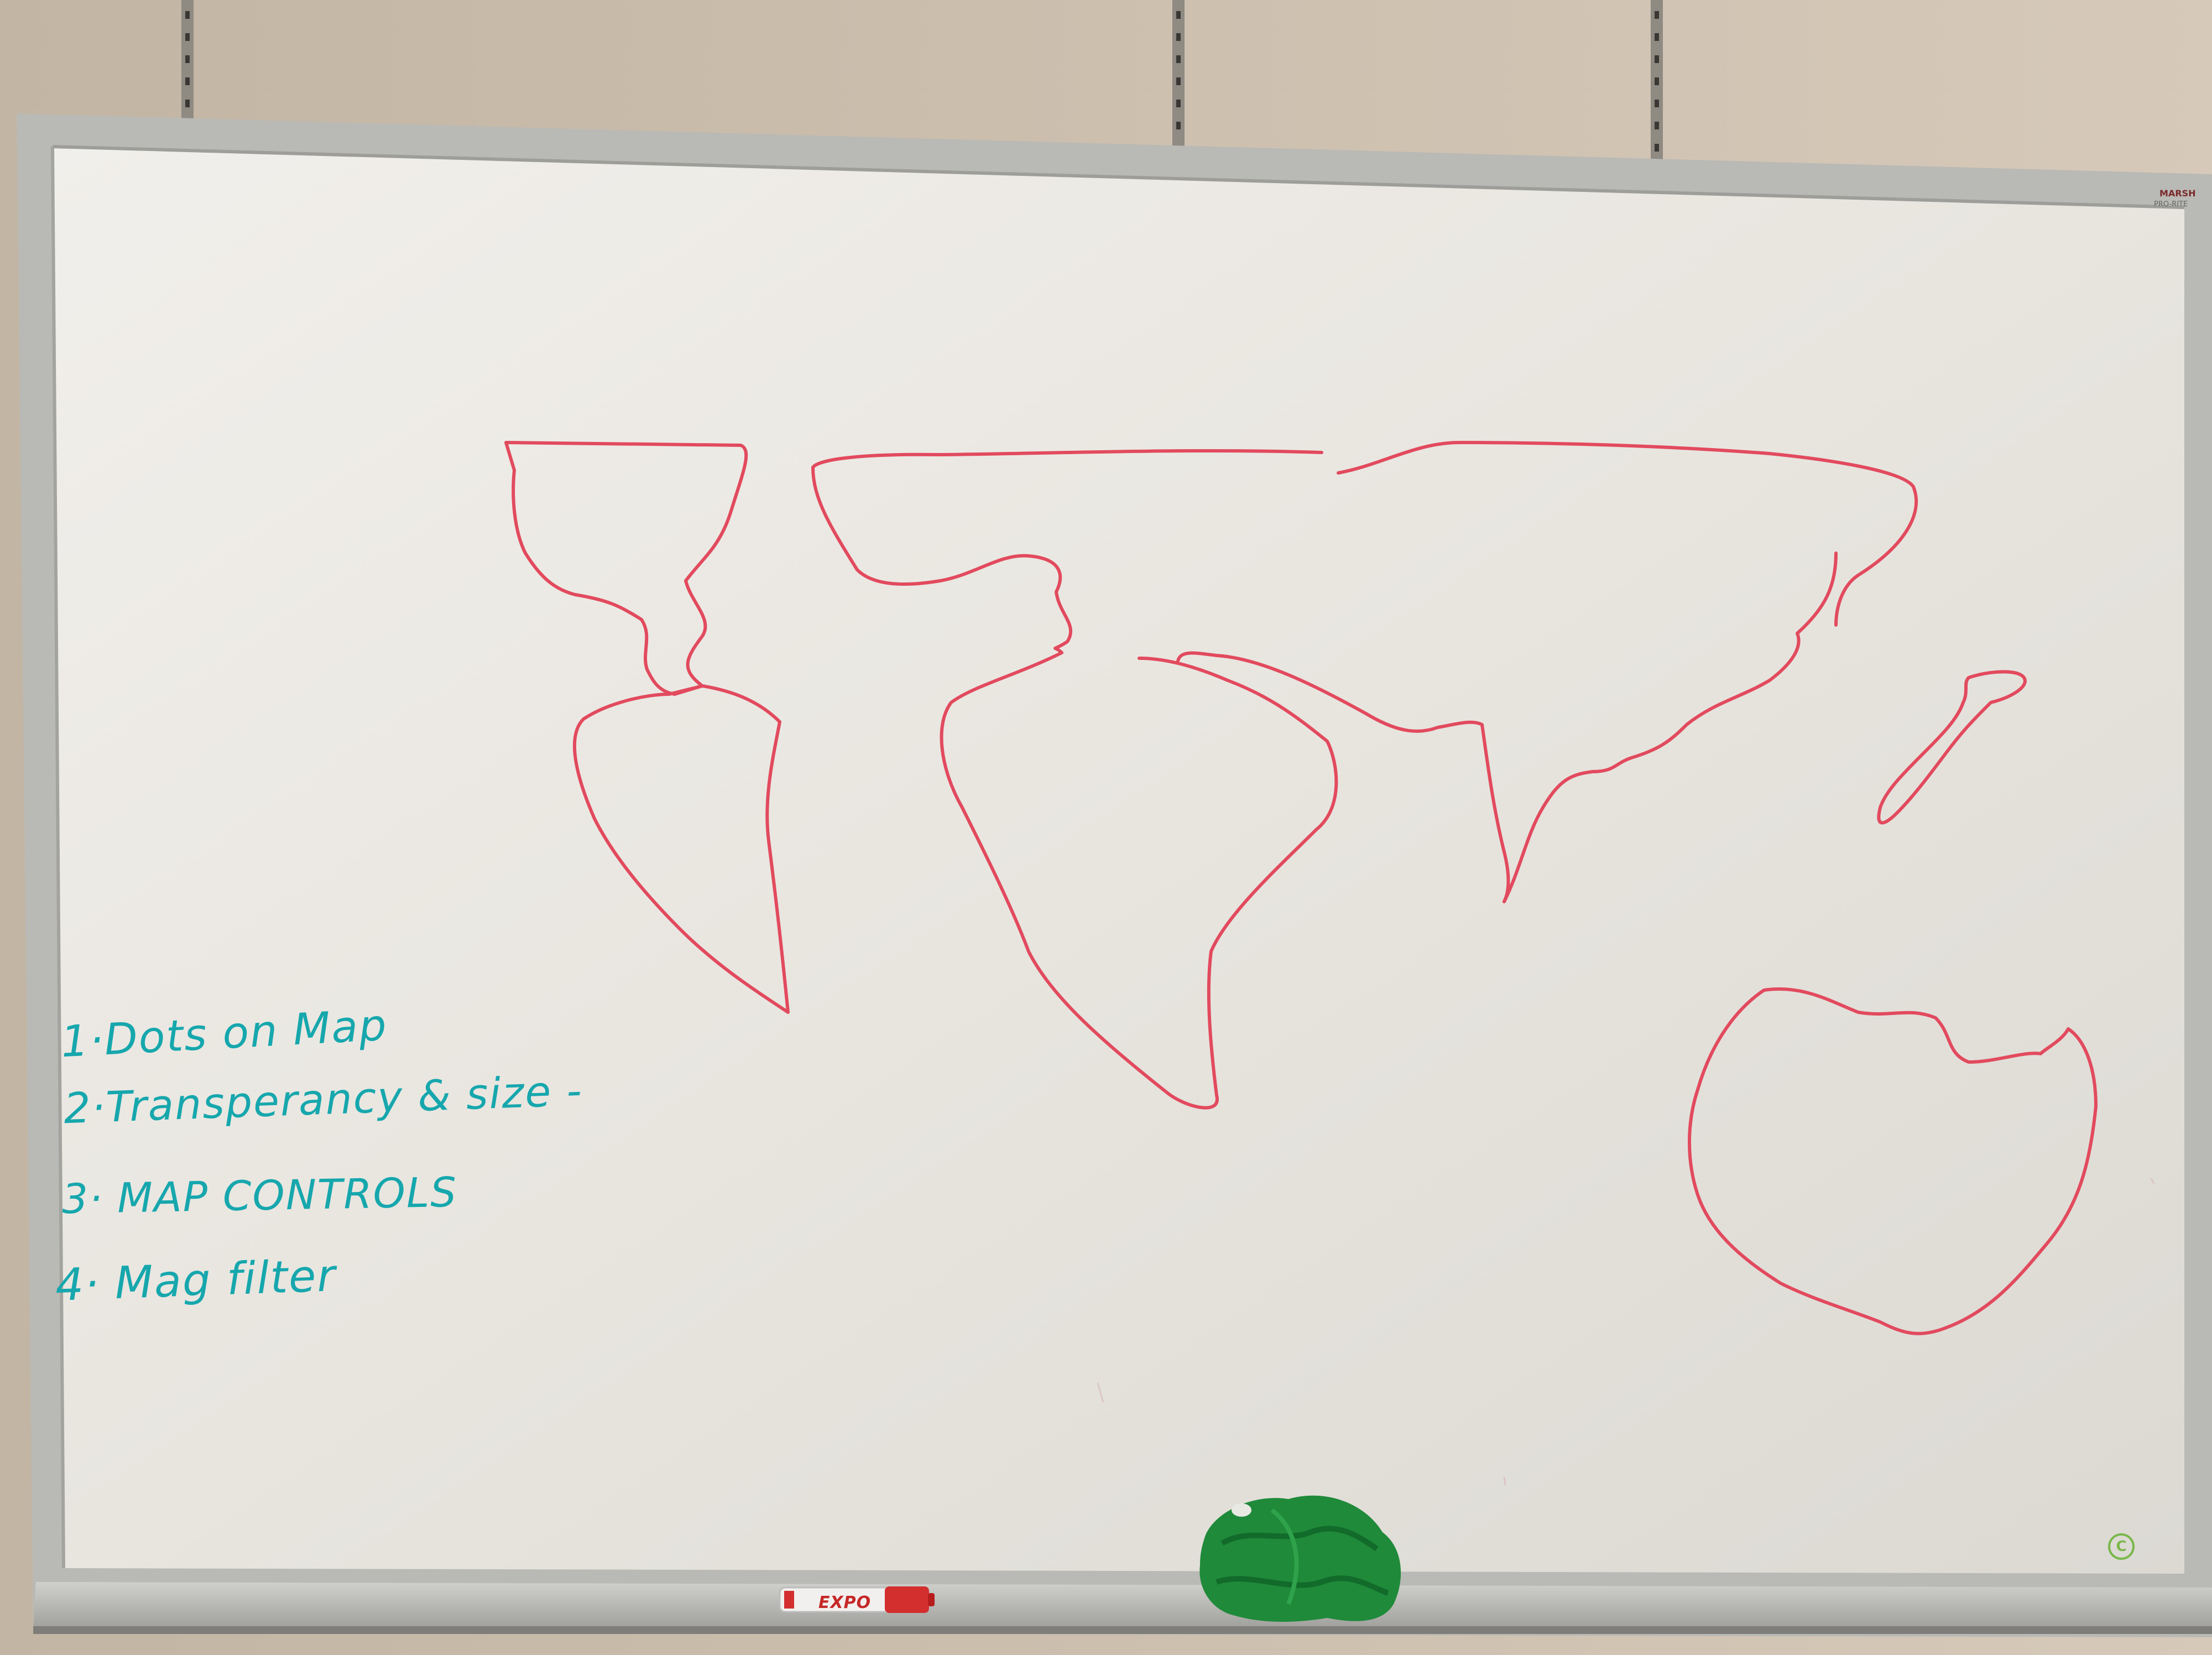 This screenshot has height=1655, width=2212. Describe the element at coordinates (845, 1602) in the screenshot. I see `marker-label: EXPO` at that location.